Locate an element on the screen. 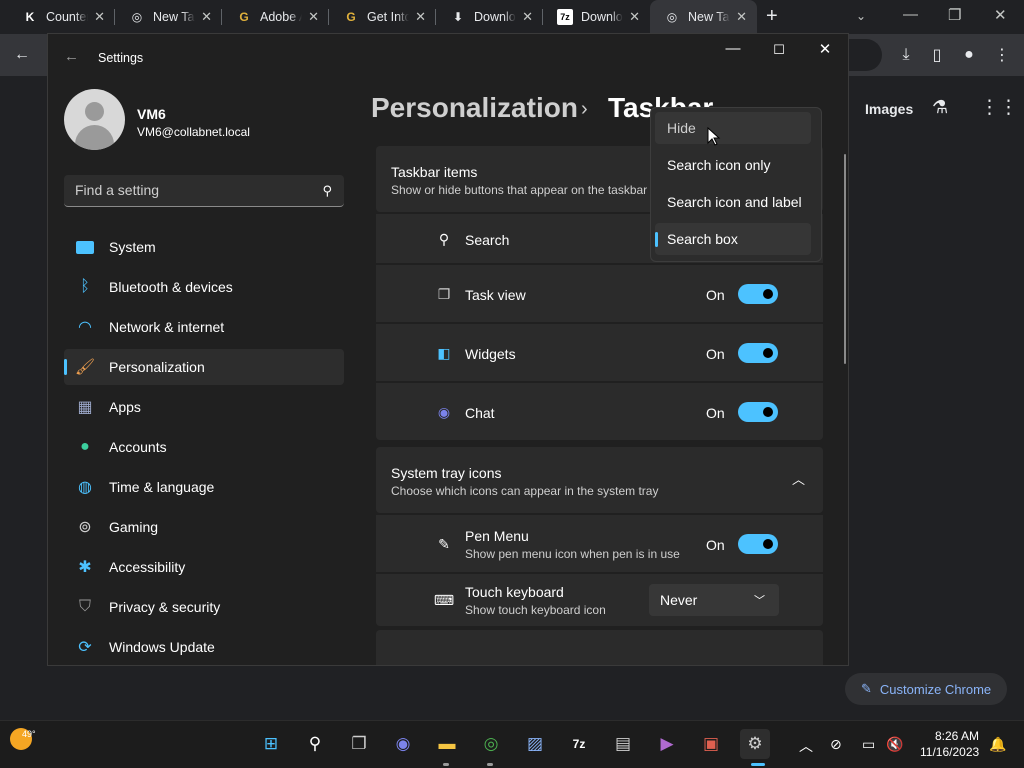 Image resolution: width=1024 pixels, height=768 pixels. chat-icon: ◉ is located at coordinates (403, 744).